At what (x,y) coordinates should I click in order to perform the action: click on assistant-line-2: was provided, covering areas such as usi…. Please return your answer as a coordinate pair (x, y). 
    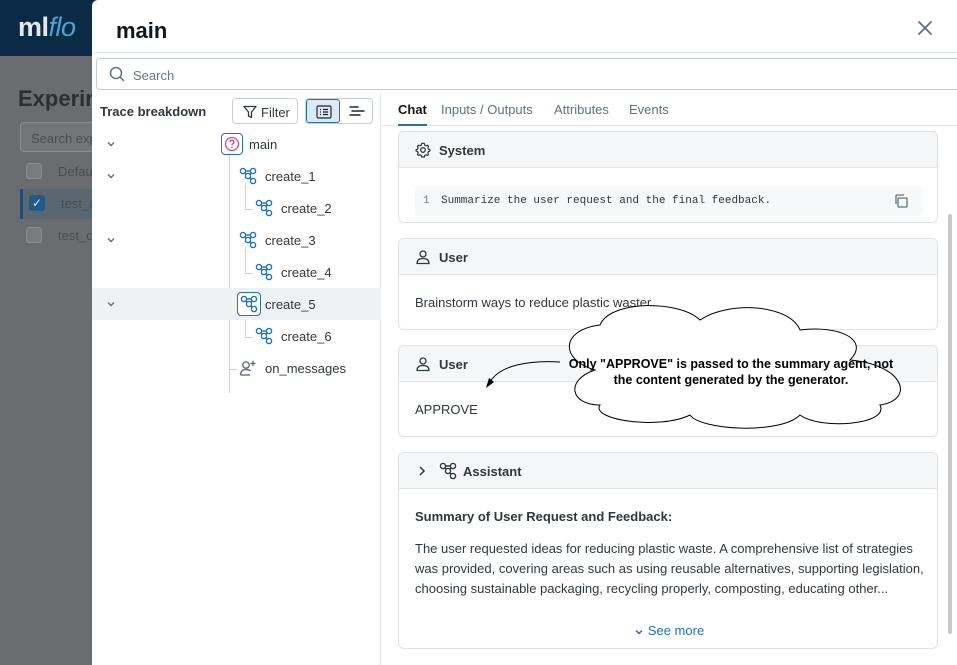
    Looking at the image, I should click on (669, 568).